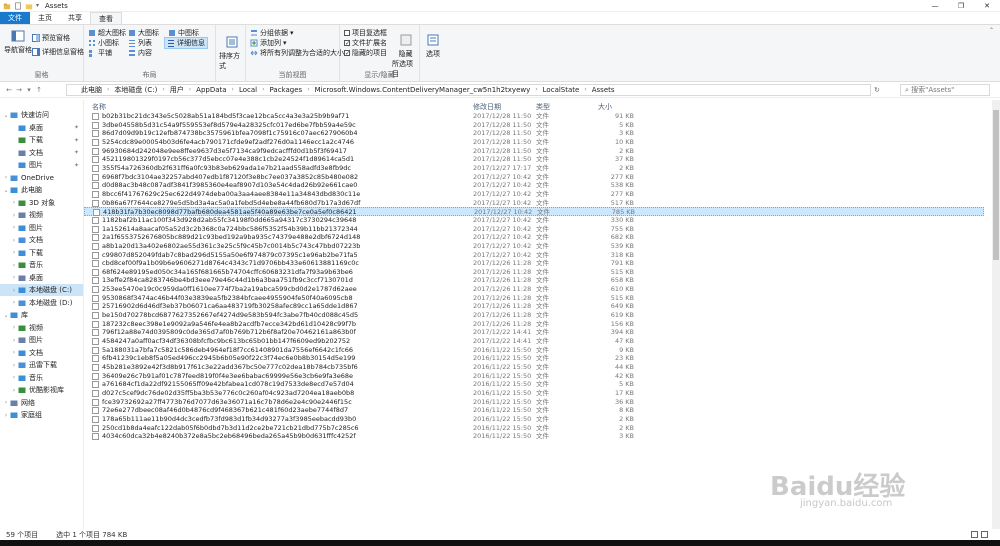 This screenshot has width=1000, height=546. I want to click on nav-item: › 优酷影视库, so click(41, 390).